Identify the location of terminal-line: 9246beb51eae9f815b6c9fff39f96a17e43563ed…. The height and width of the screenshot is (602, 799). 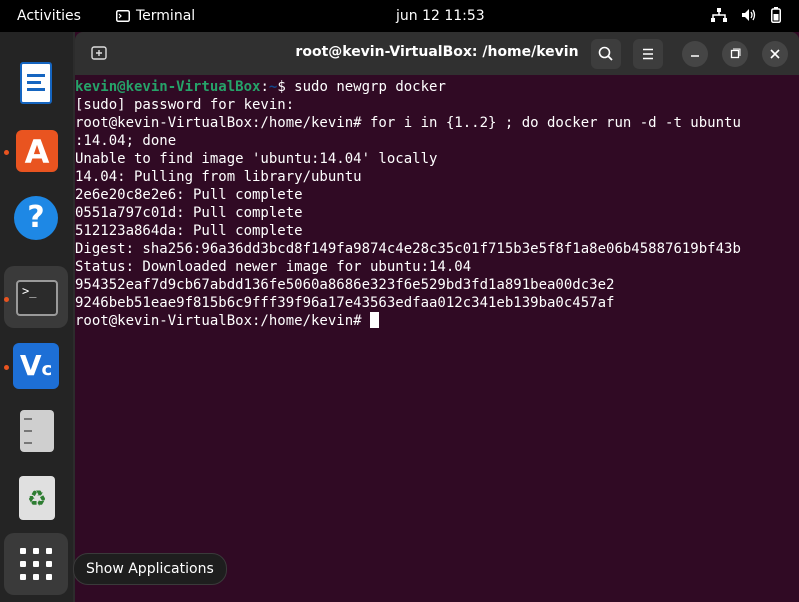
(345, 303).